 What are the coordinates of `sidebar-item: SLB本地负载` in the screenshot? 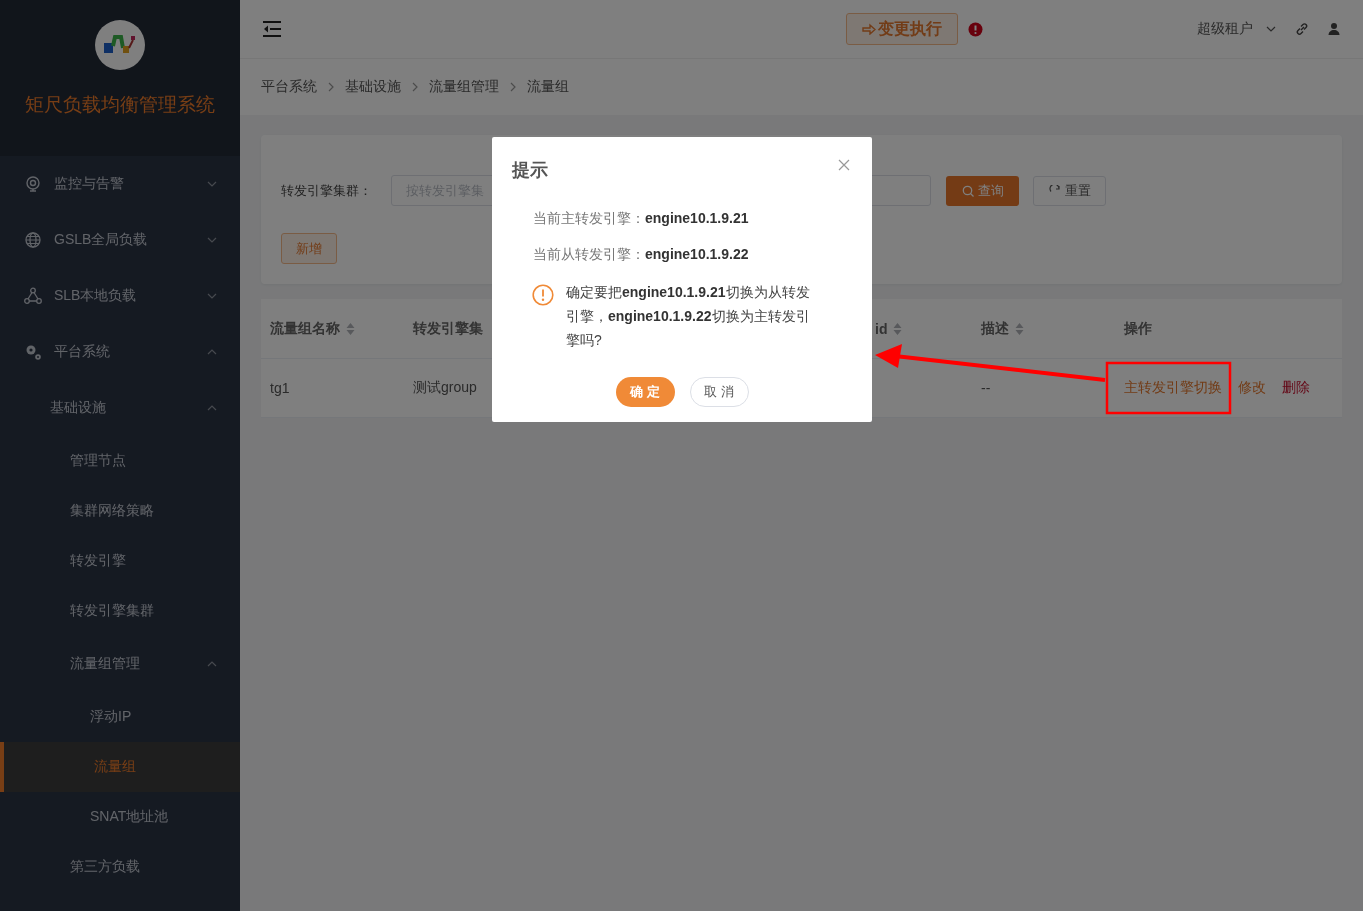 It's located at (120, 296).